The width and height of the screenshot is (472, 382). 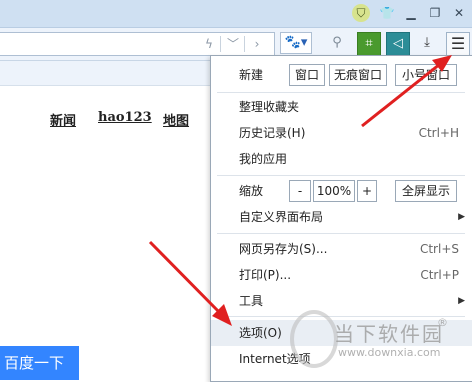 I want to click on arrow-to-options, so click(x=190, y=283).